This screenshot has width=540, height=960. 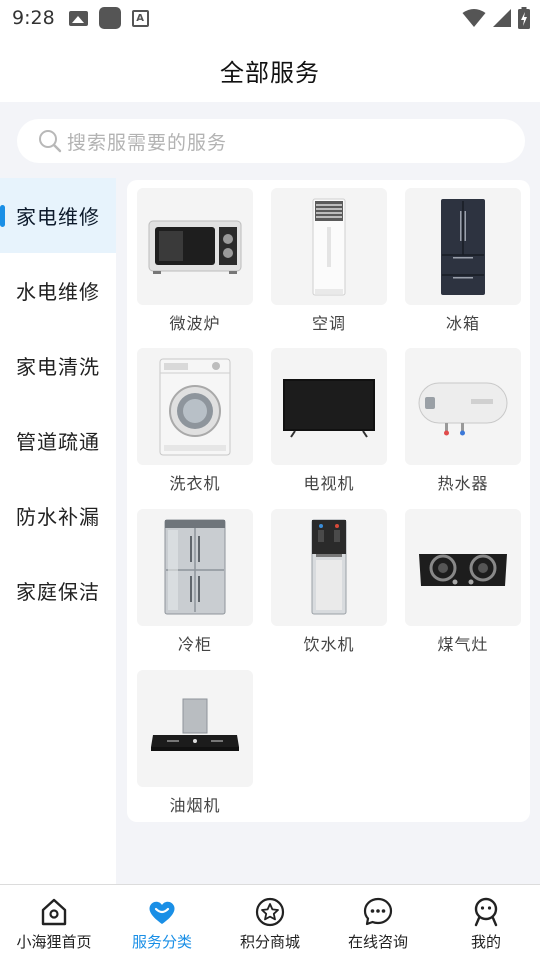 What do you see at coordinates (462, 323) in the screenshot?
I see `service-label: 冰箱` at bounding box center [462, 323].